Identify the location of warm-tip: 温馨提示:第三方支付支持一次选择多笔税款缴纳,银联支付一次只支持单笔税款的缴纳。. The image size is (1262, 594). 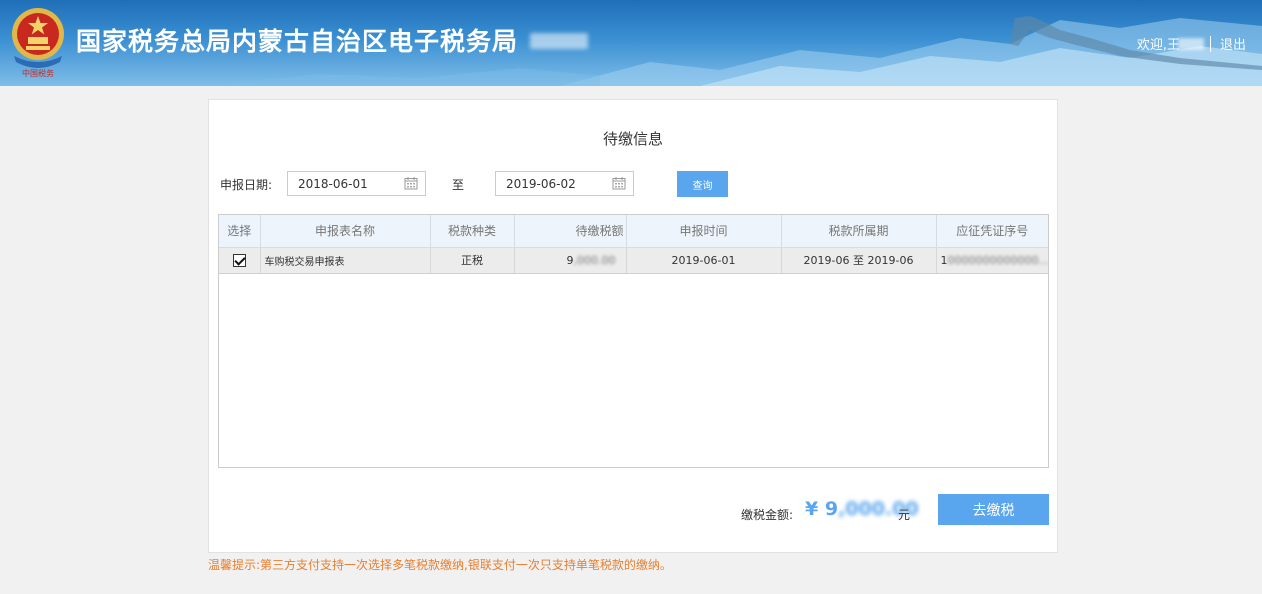
(440, 565).